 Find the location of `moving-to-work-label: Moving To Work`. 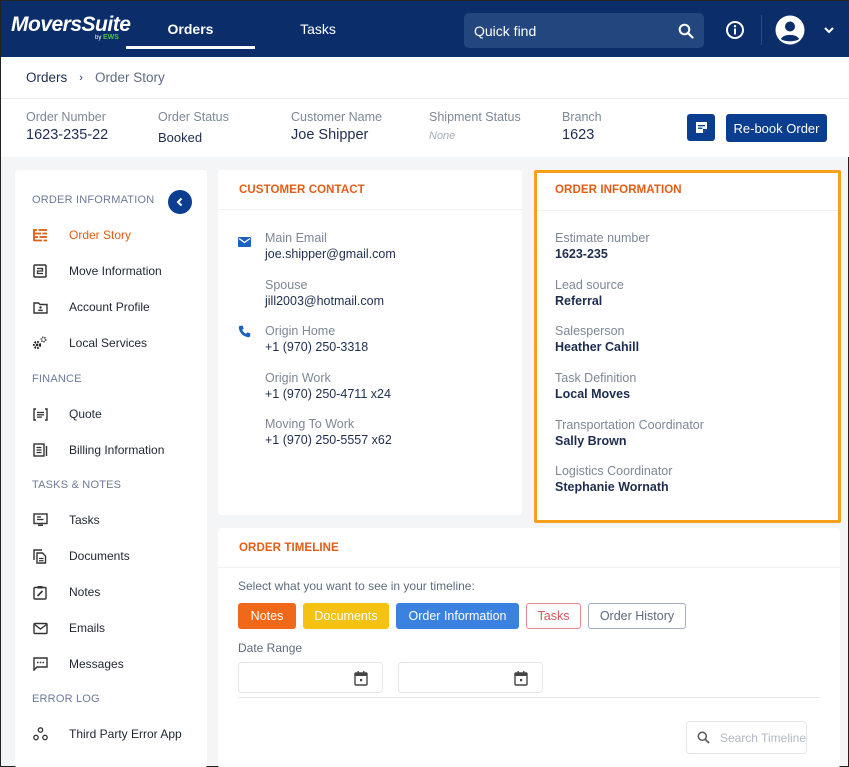

moving-to-work-label: Moving To Work is located at coordinates (310, 424).